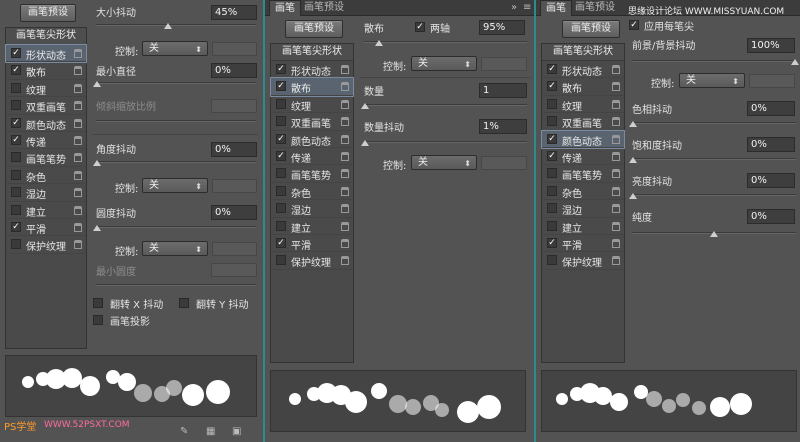 The image size is (800, 442). What do you see at coordinates (97, 84) in the screenshot?
I see `min-diameter-thumb` at bounding box center [97, 84].